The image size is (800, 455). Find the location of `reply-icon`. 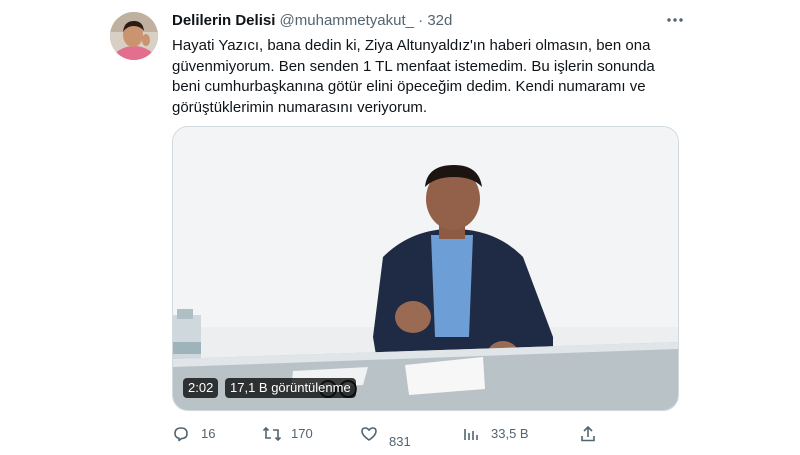

reply-icon is located at coordinates (181, 434).